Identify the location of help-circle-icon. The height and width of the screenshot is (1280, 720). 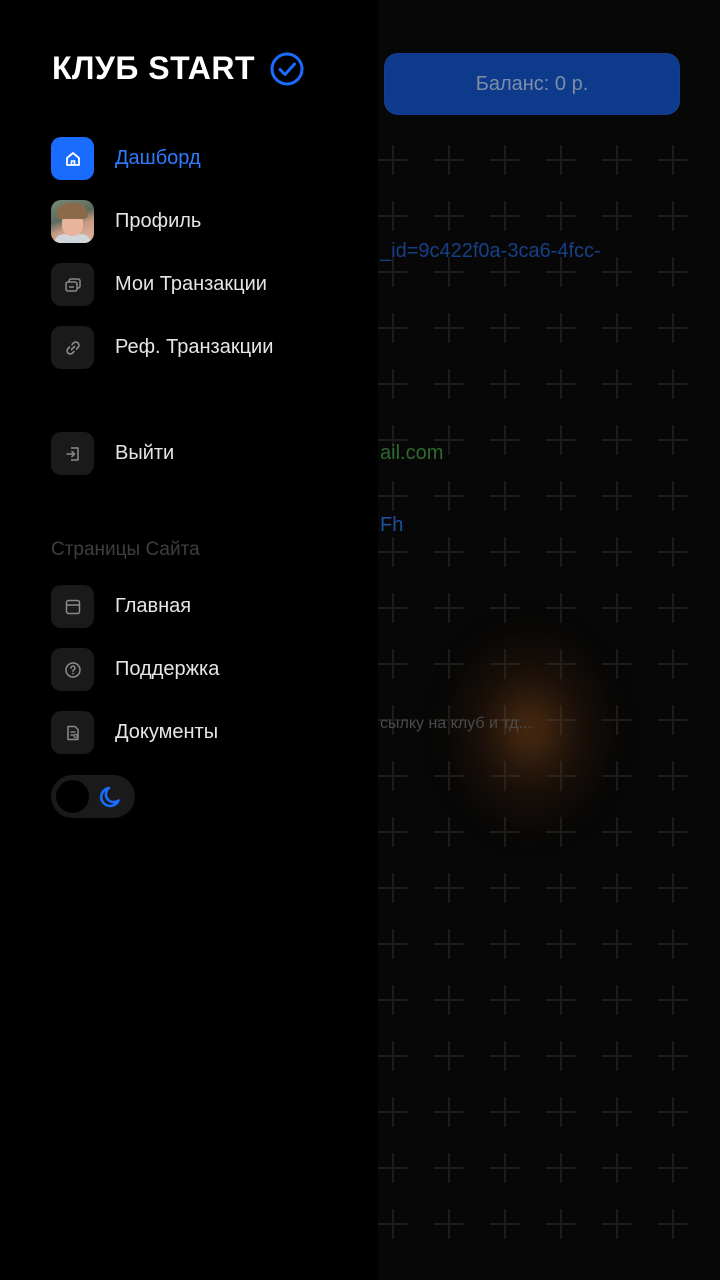
(72, 669).